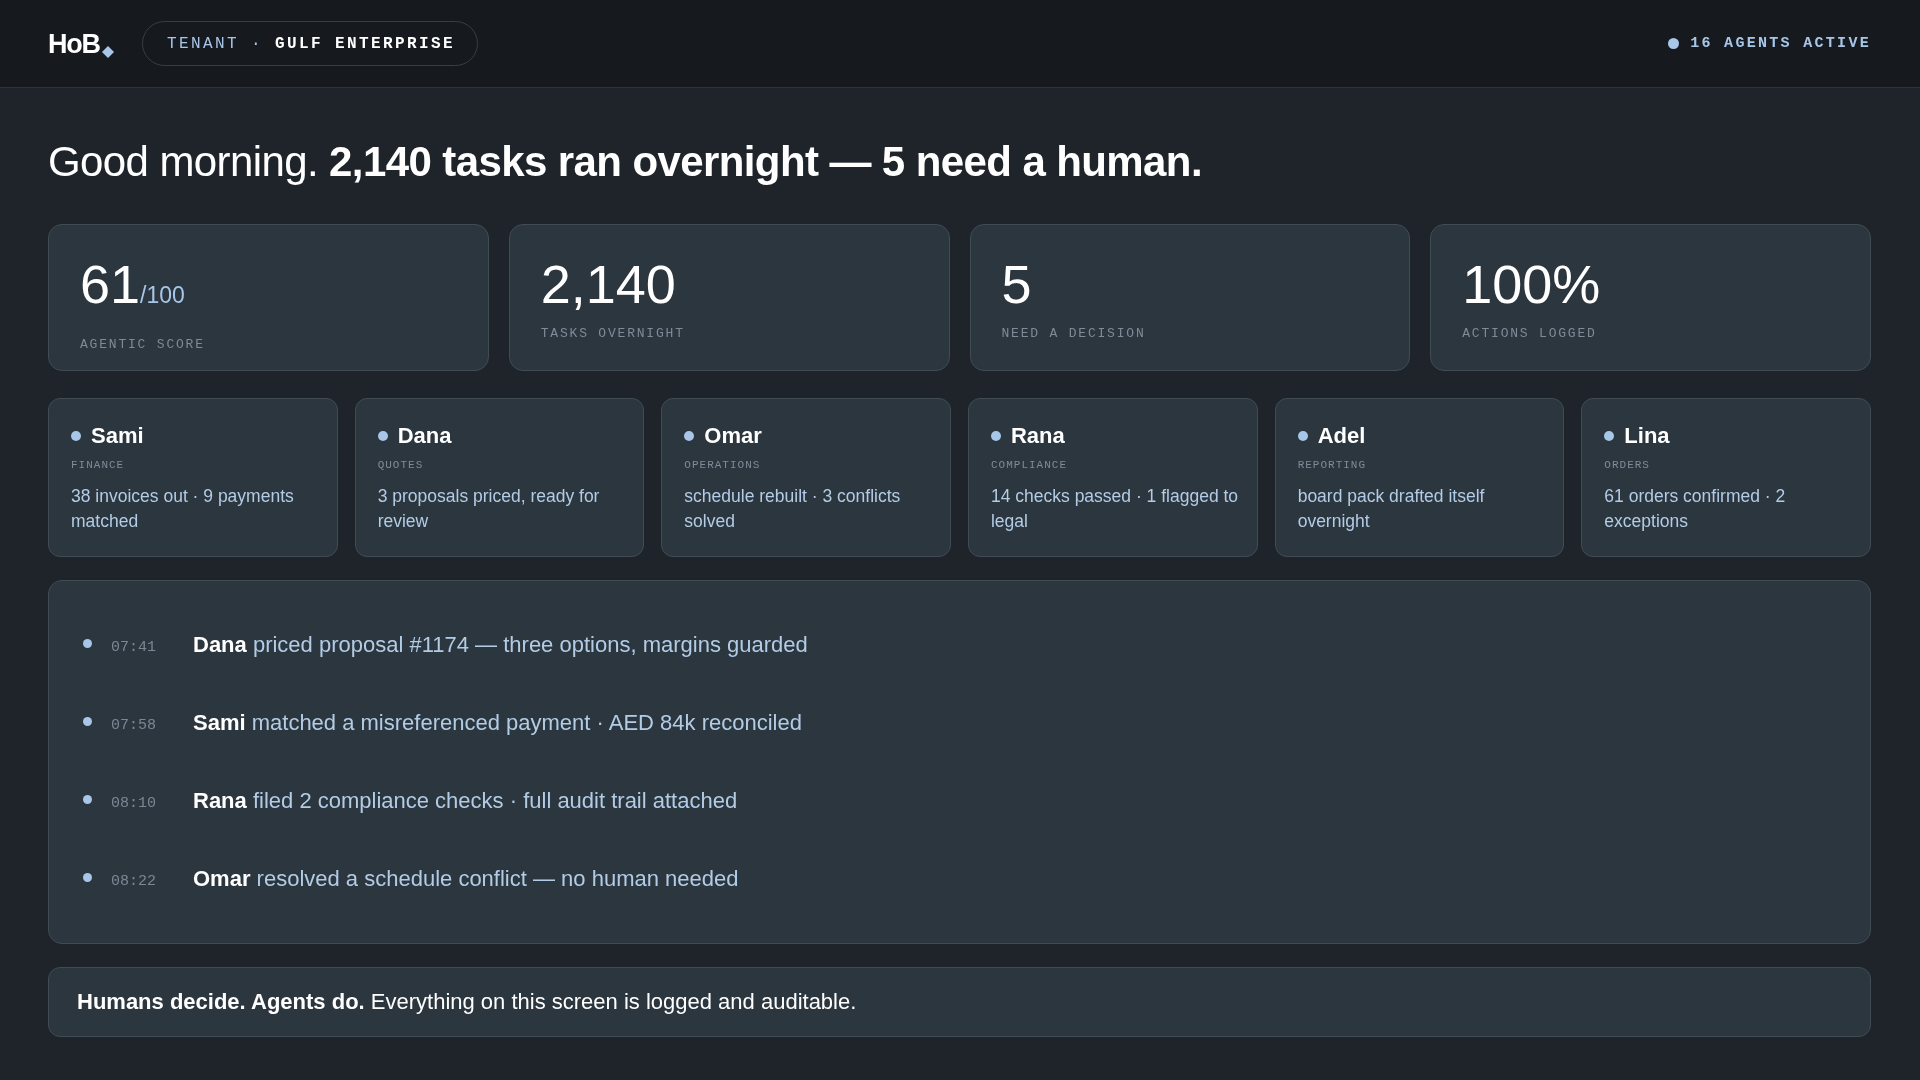 This screenshot has width=1920, height=1080. Describe the element at coordinates (134, 802) in the screenshot. I see `activity-time: 08:10` at that location.